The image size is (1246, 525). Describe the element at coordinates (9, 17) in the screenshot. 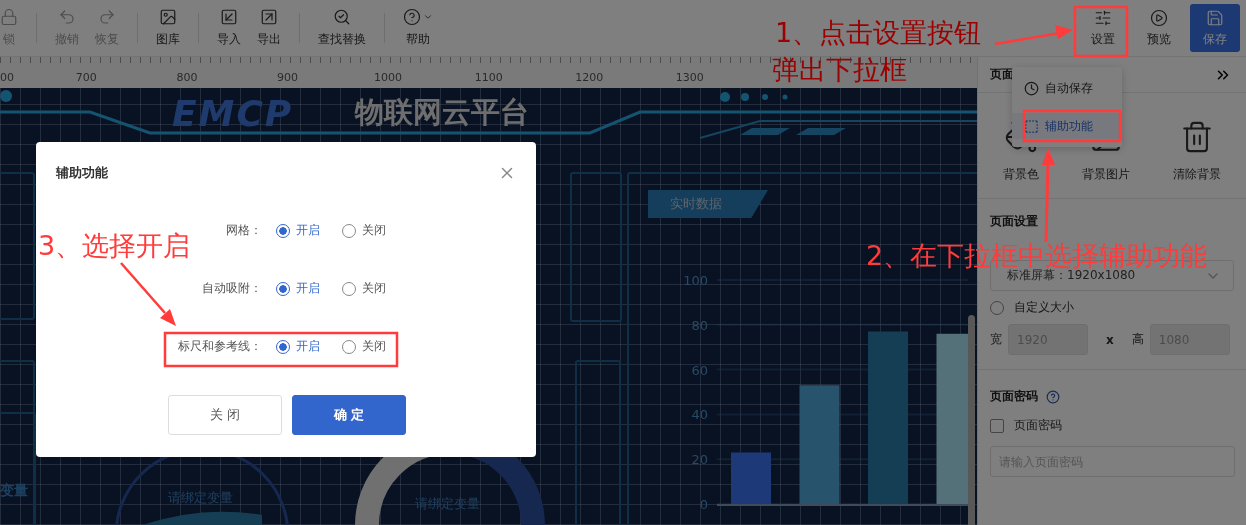

I see `lock-icon` at that location.